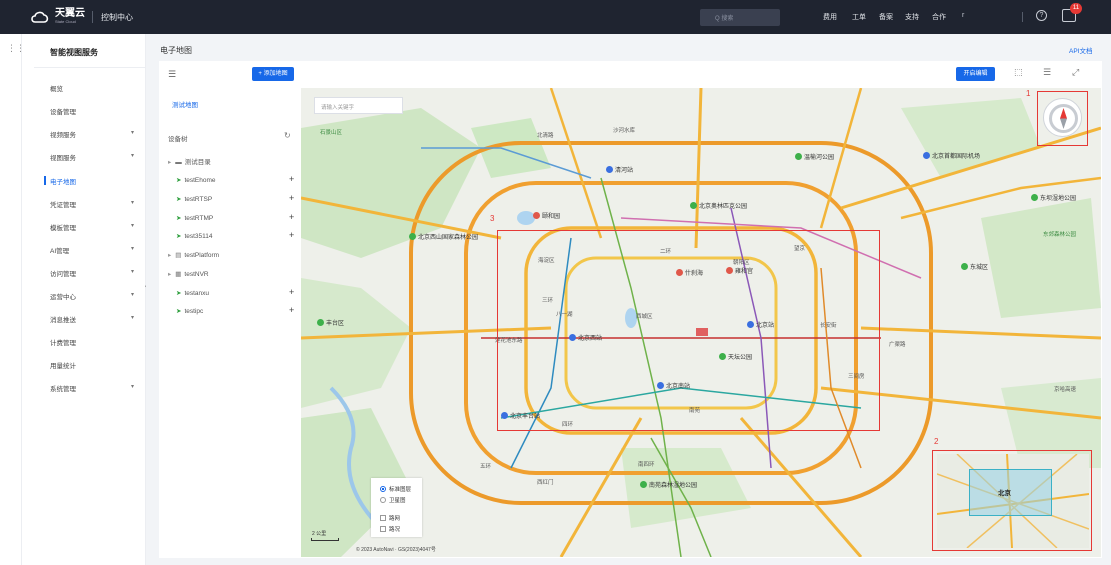  What do you see at coordinates (330, 322) in the screenshot?
I see `poi-babaoshan: 丰台区` at bounding box center [330, 322].